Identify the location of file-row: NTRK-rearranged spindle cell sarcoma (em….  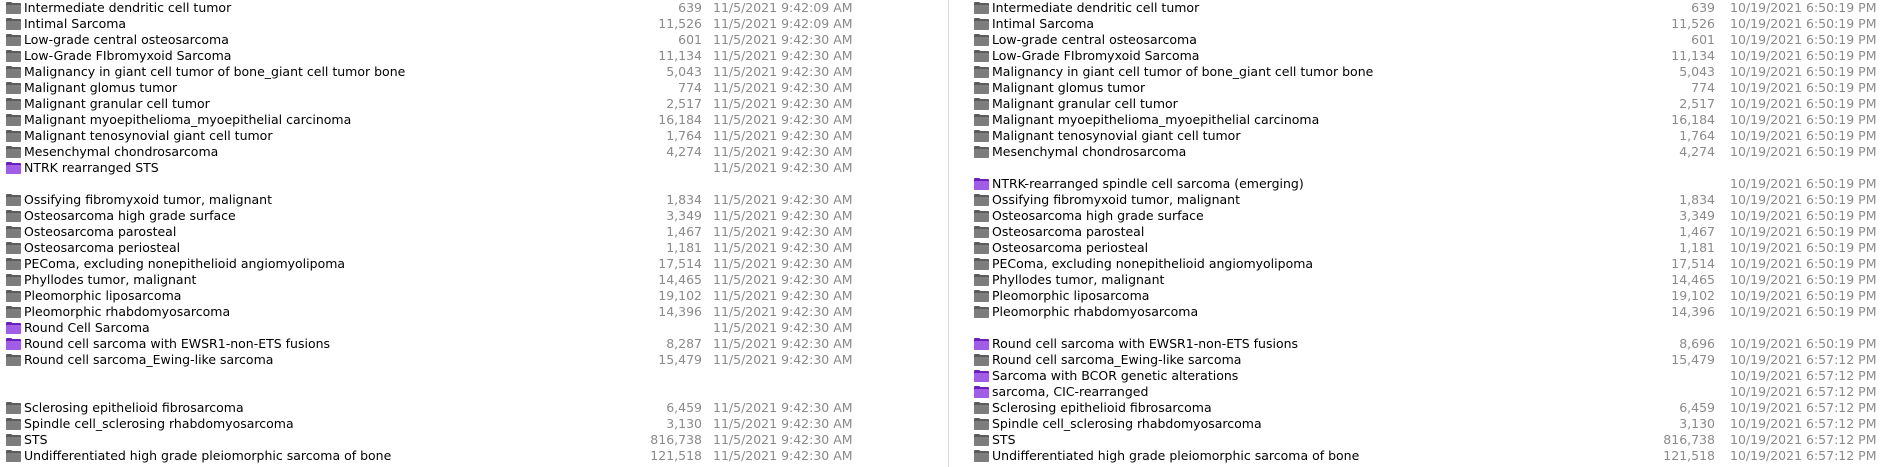
(1433, 184).